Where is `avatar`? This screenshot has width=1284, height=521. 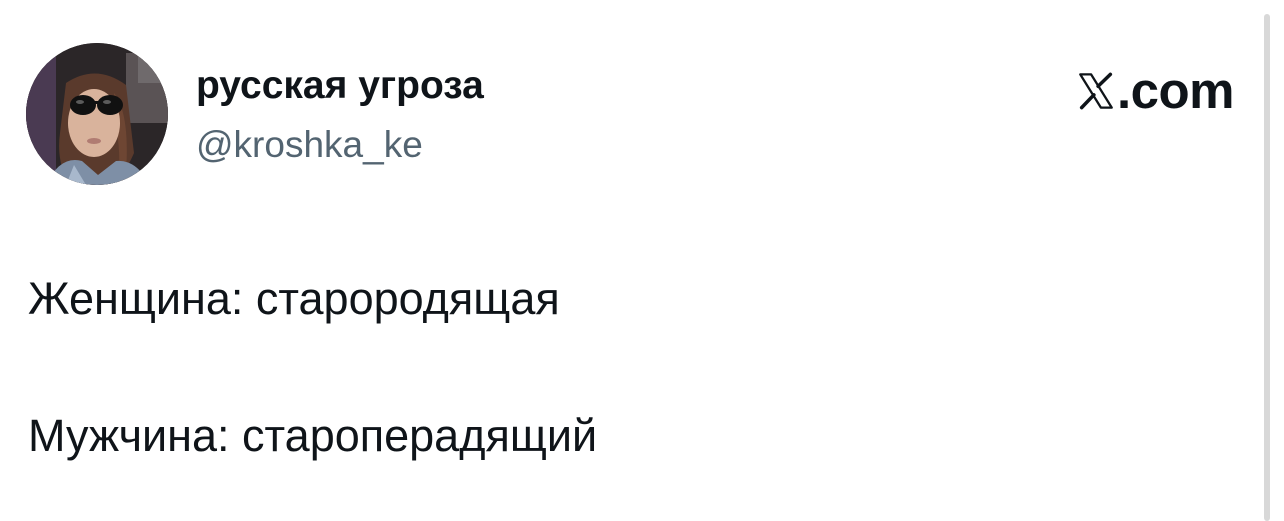 avatar is located at coordinates (97, 114).